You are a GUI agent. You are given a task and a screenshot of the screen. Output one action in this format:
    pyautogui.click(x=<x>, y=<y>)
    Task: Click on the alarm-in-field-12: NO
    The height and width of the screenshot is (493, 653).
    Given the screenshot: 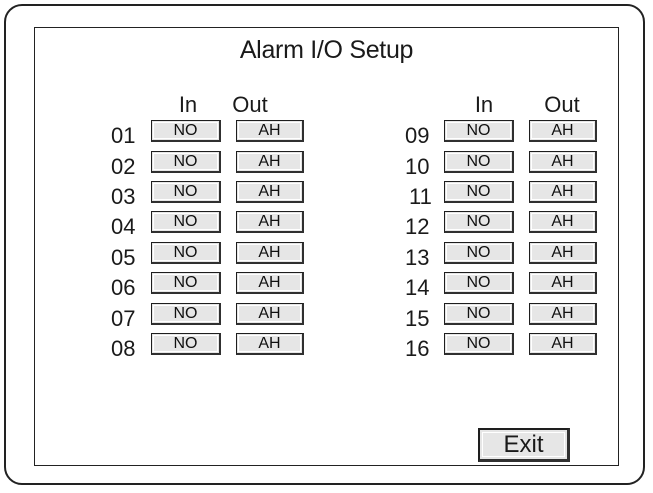 What is the action you would take?
    pyautogui.click(x=479, y=222)
    